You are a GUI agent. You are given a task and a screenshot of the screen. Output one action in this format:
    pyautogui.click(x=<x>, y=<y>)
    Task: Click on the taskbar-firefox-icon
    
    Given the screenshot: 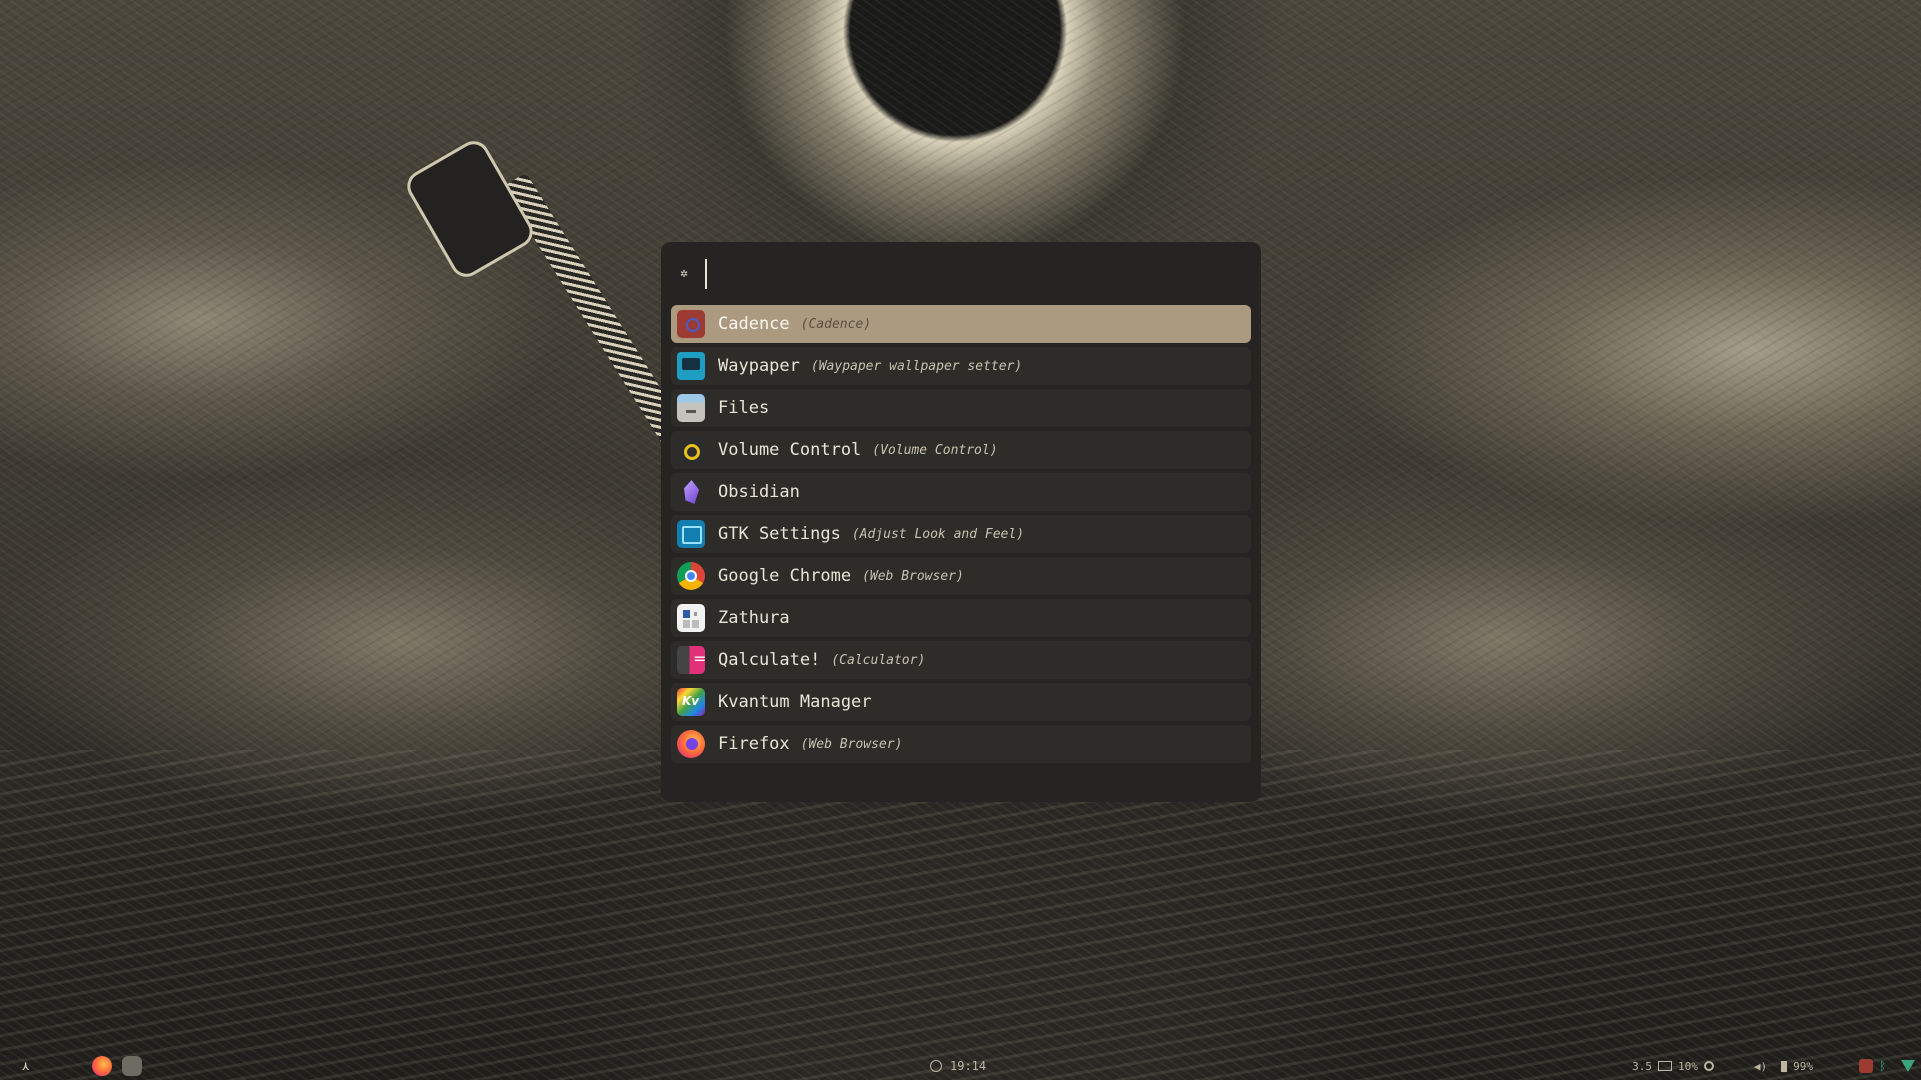 What is the action you would take?
    pyautogui.click(x=102, y=1066)
    